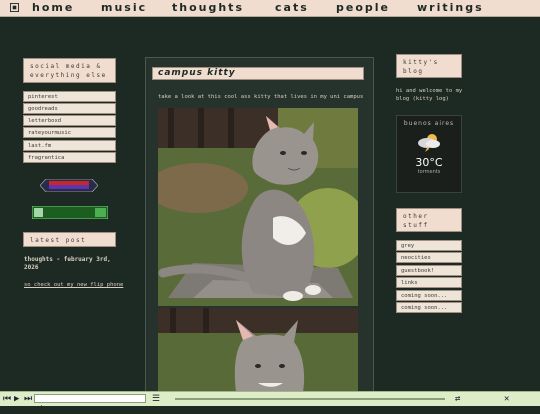 This screenshot has width=540, height=414. Describe the element at coordinates (41, 408) in the screenshot. I see `track-title: ok` at that location.